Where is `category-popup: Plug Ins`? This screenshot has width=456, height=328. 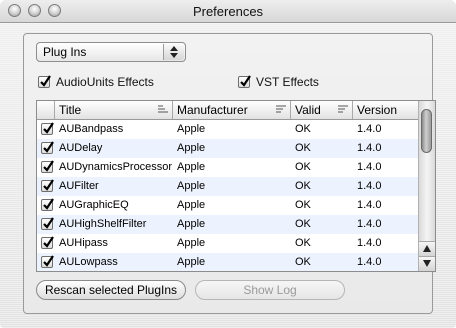
category-popup: Plug Ins is located at coordinates (111, 52).